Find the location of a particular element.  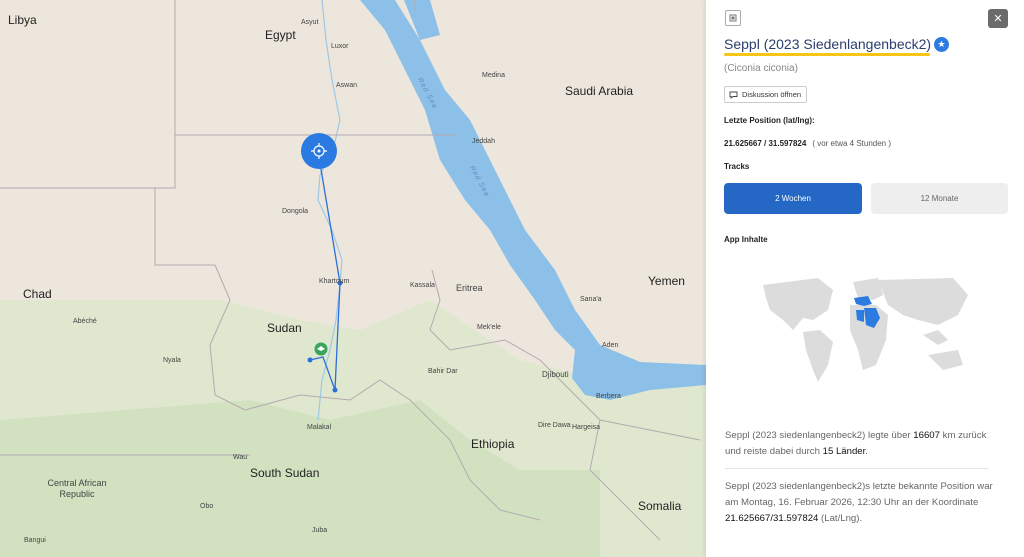

star-badge-icon: ★ is located at coordinates (941, 44).